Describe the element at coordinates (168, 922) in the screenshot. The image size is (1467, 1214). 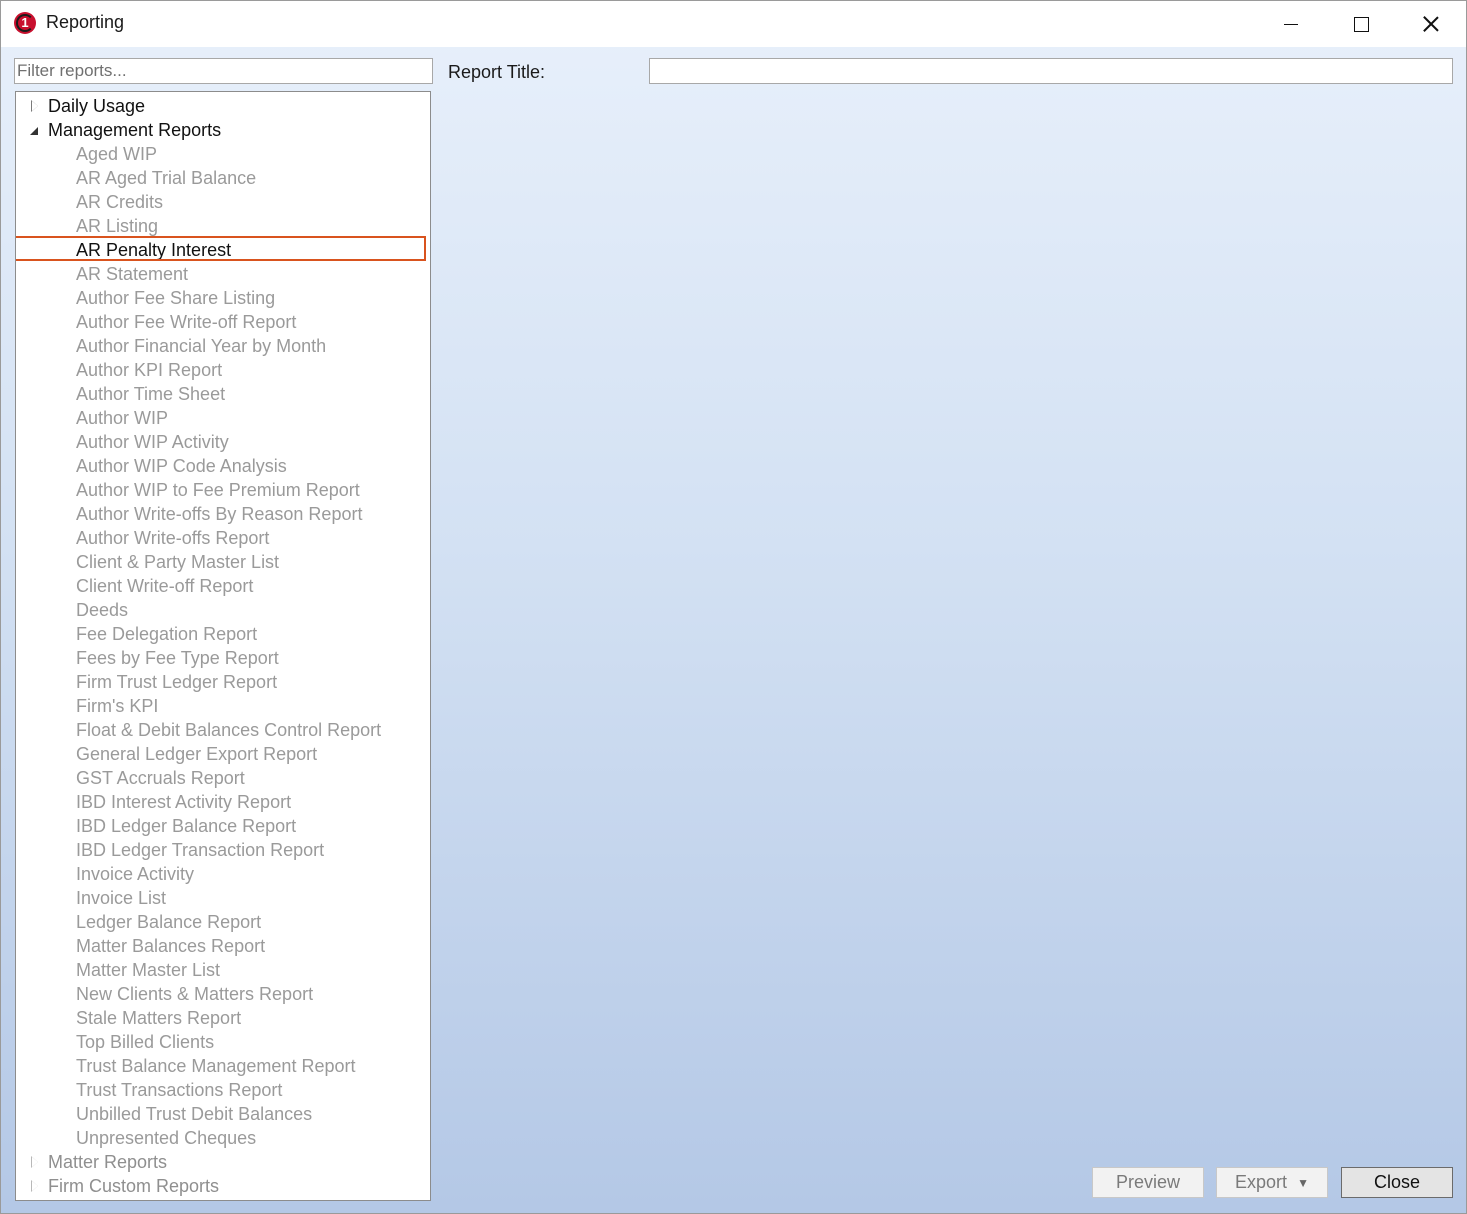
I see `tree-item: Ledger Balance Report` at that location.